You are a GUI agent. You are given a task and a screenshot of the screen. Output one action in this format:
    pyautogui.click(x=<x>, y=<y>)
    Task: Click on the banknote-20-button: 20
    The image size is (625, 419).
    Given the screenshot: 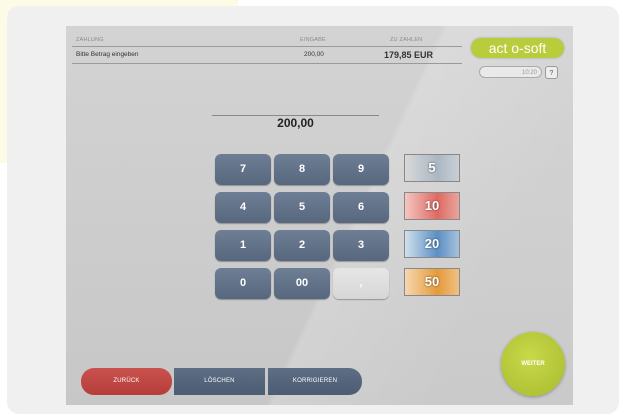 What is the action you would take?
    pyautogui.click(x=432, y=244)
    